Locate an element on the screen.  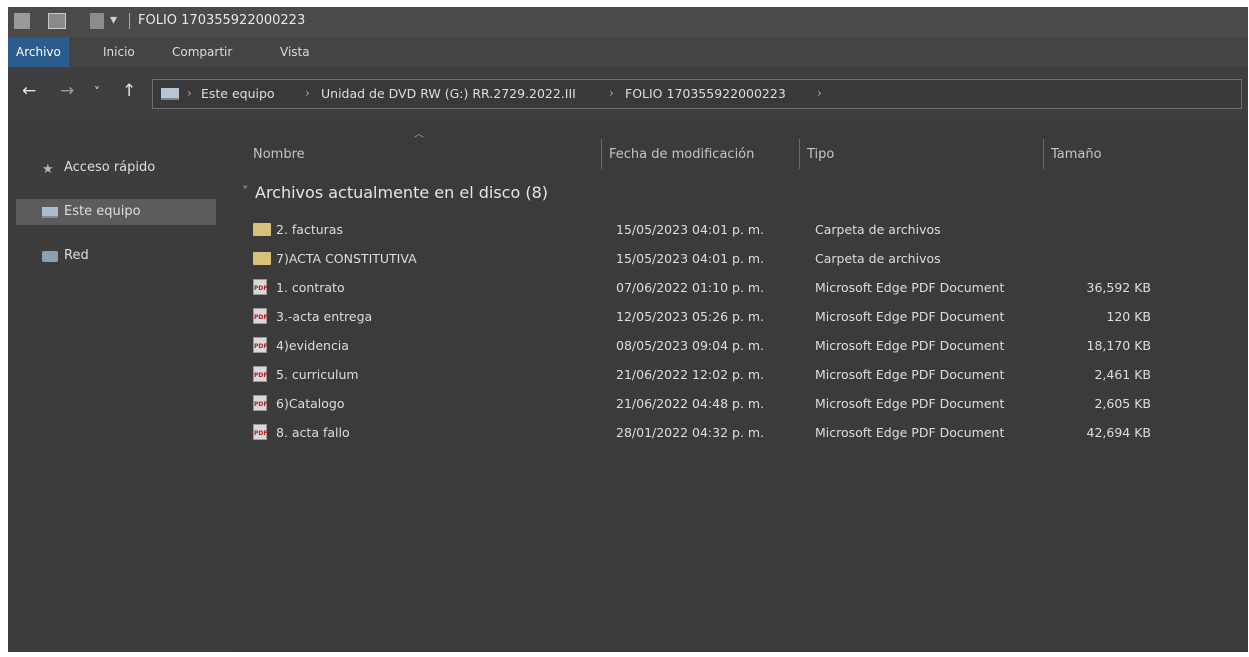
file-name: 7)ACTA CONSTITUTIVA is located at coordinates (346, 258).